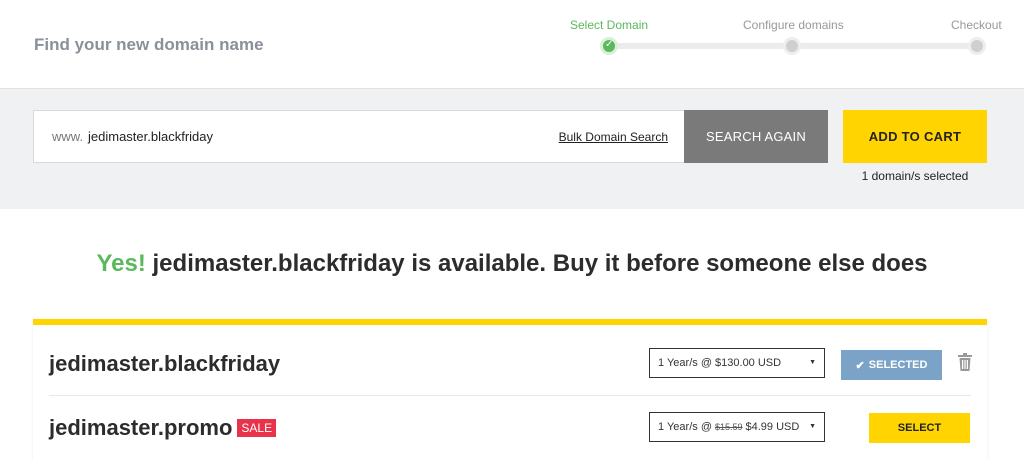 This screenshot has height=460, width=1024. I want to click on checkmark-icon: ✔, so click(860, 365).